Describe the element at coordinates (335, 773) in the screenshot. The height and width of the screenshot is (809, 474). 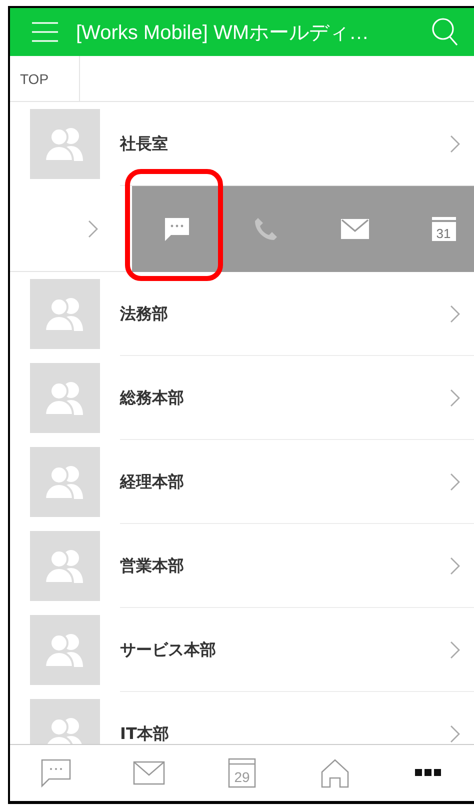
I see `home-icon` at that location.